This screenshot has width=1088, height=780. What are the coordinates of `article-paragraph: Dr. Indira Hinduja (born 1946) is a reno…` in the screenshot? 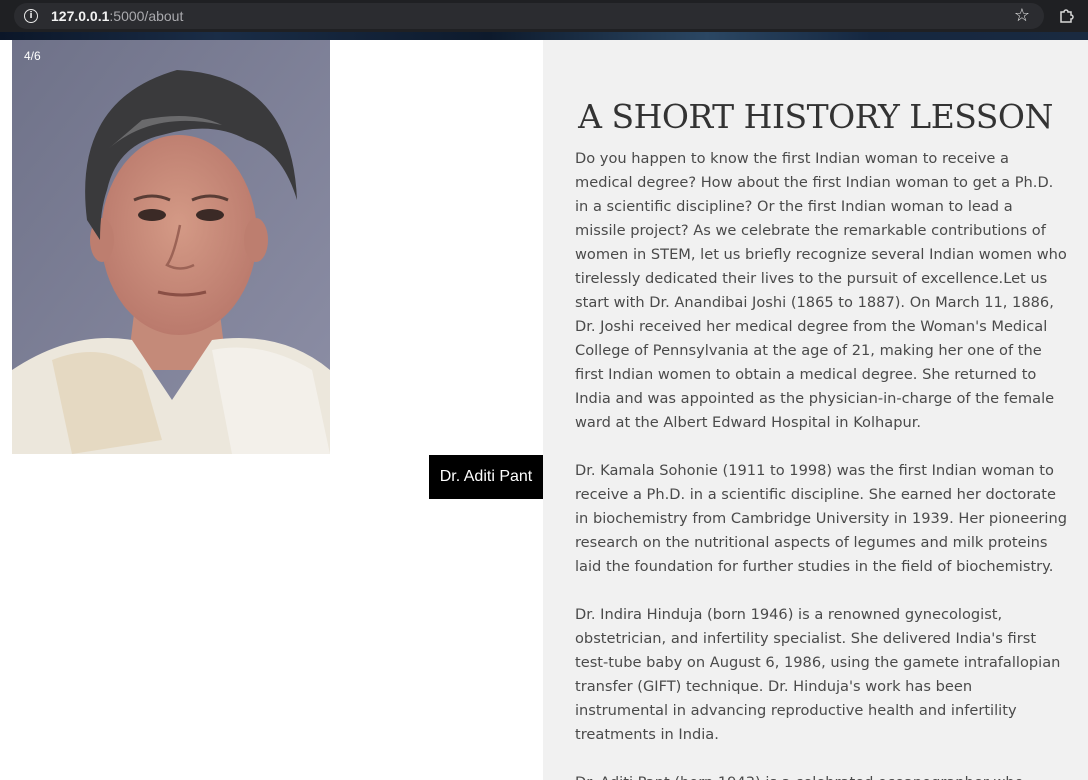 It's located at (818, 674).